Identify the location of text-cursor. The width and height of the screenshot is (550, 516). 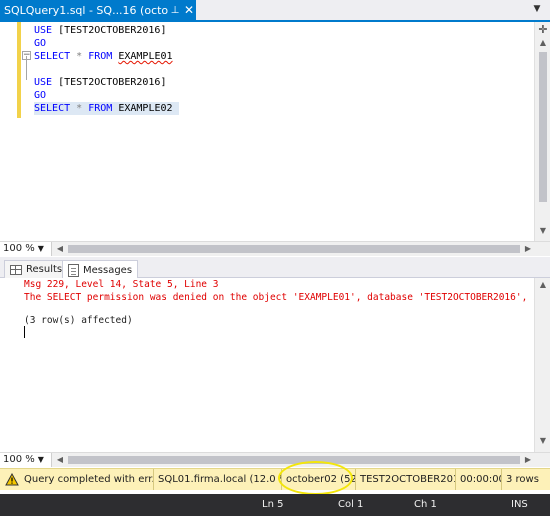
(24, 332).